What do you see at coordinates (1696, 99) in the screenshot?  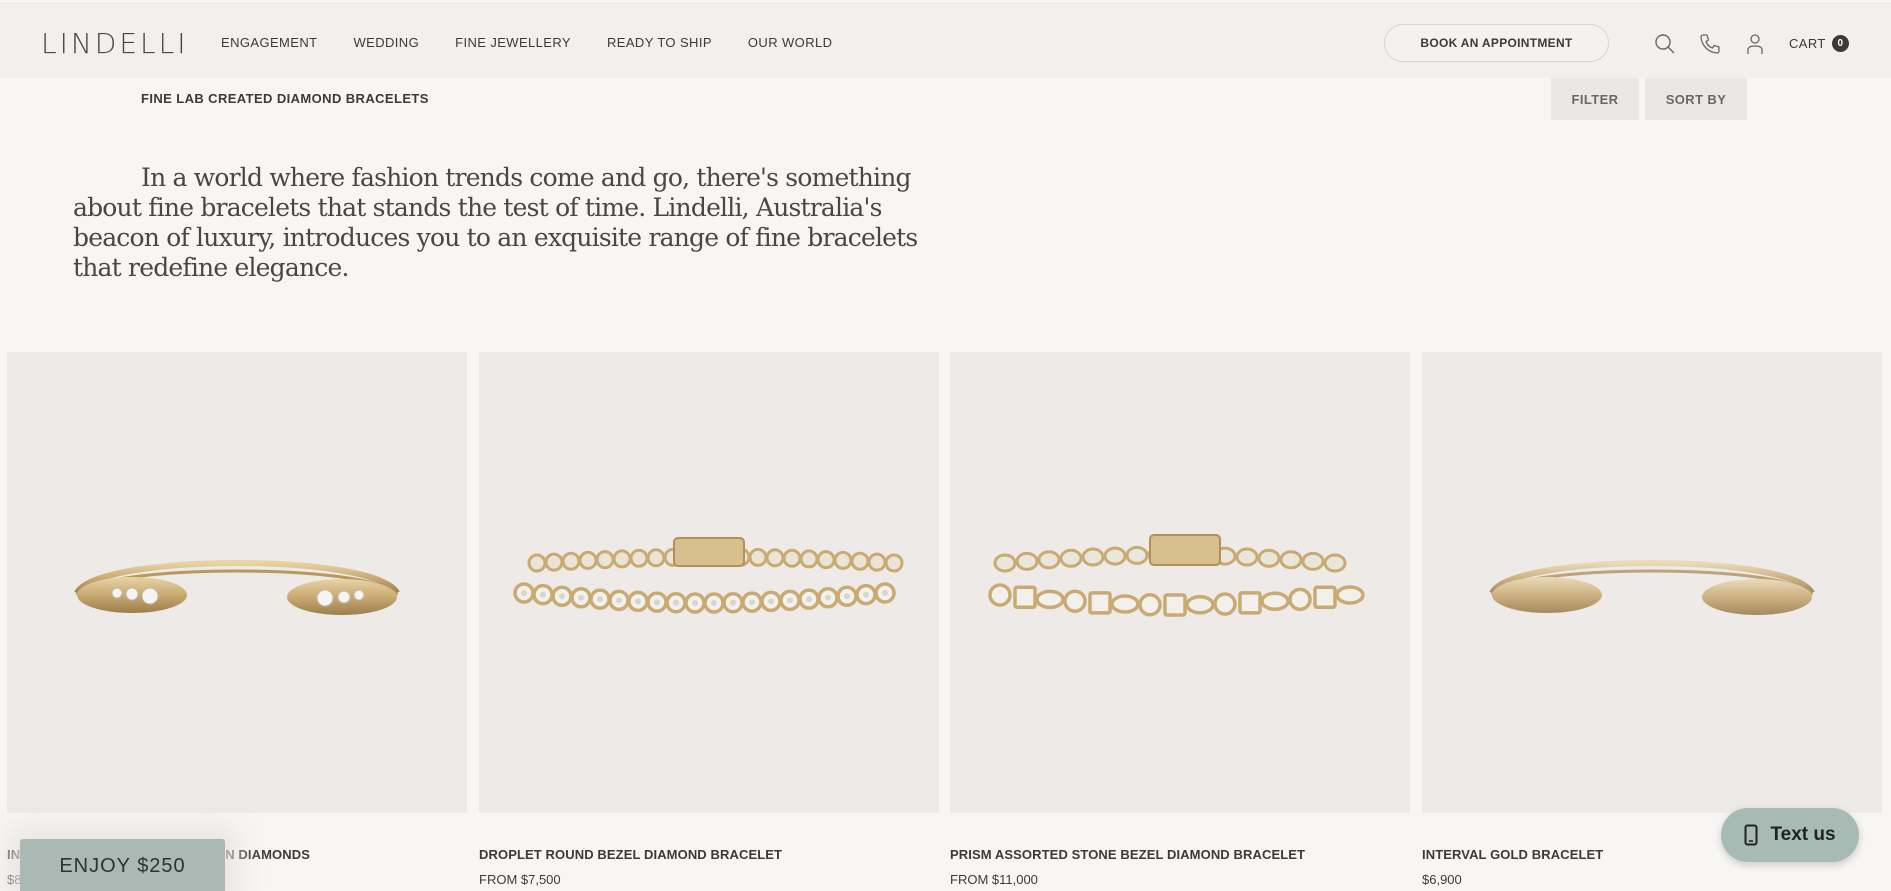 I see `sort-by-button: SORT BY` at bounding box center [1696, 99].